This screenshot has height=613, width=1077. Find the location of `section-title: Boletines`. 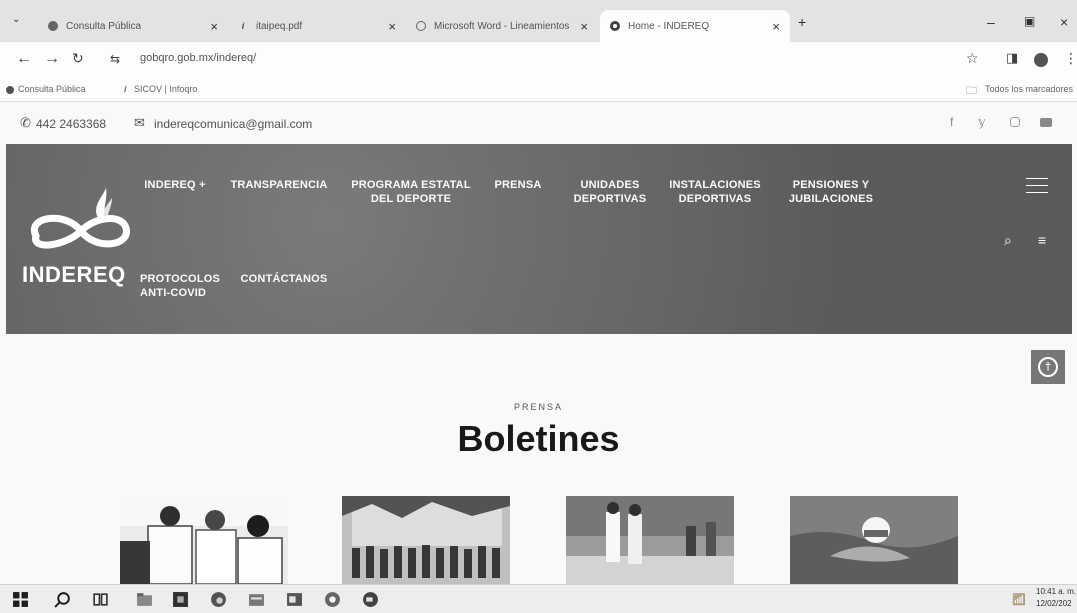

section-title: Boletines is located at coordinates (538, 438).